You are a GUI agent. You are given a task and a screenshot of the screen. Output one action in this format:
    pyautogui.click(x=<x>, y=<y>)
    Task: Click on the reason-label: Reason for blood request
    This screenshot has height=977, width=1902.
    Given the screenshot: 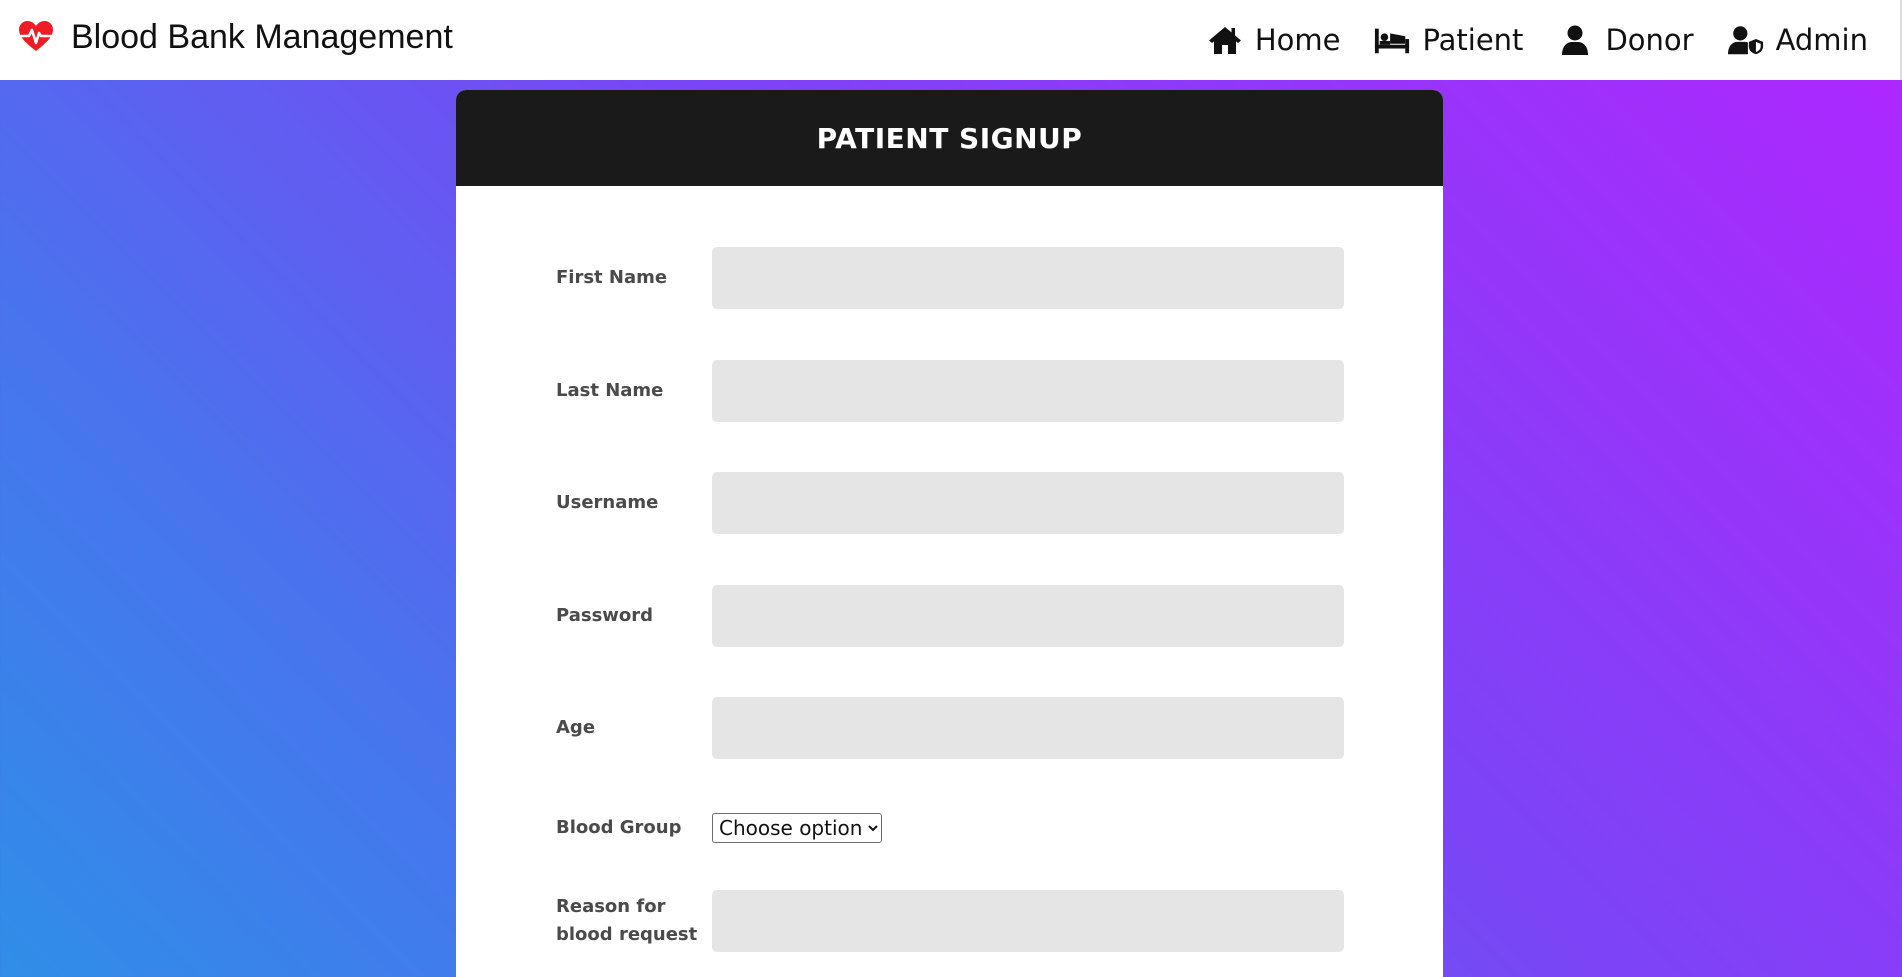 What is the action you would take?
    pyautogui.click(x=627, y=920)
    